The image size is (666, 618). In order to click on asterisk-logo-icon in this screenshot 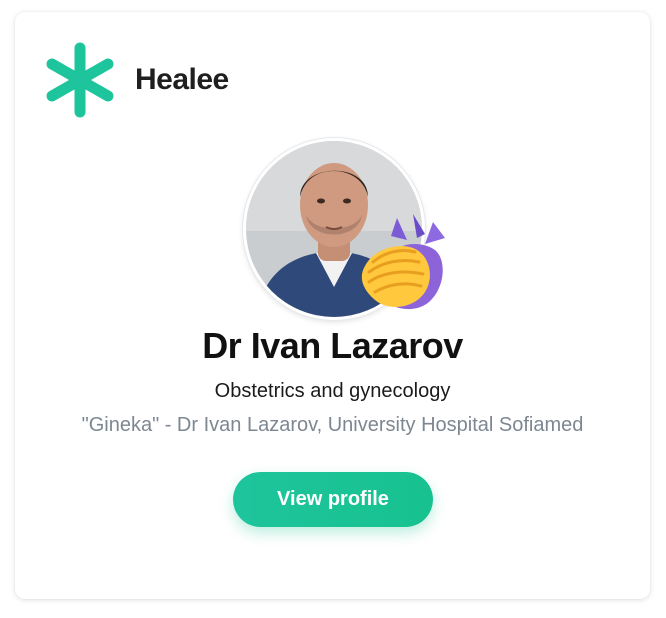, I will do `click(80, 80)`.